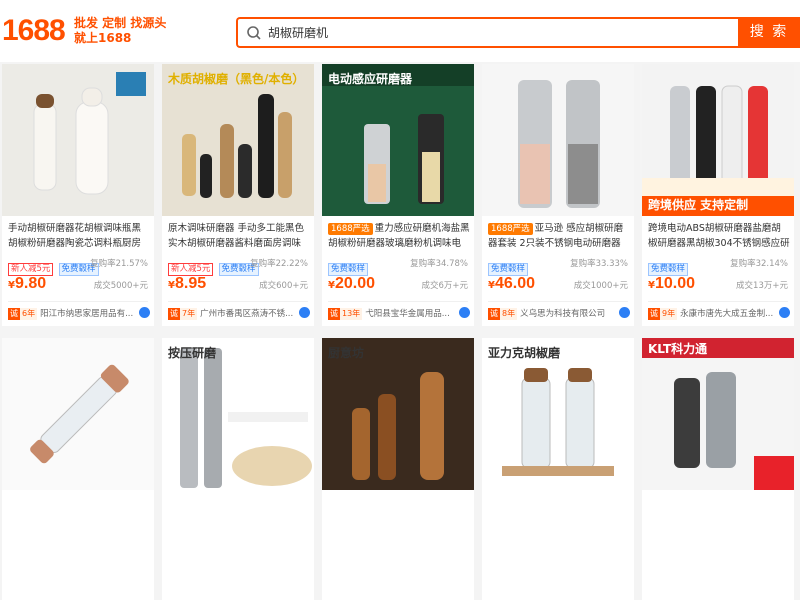  Describe the element at coordinates (672, 283) in the screenshot. I see `product-price: ¥10.00` at that location.